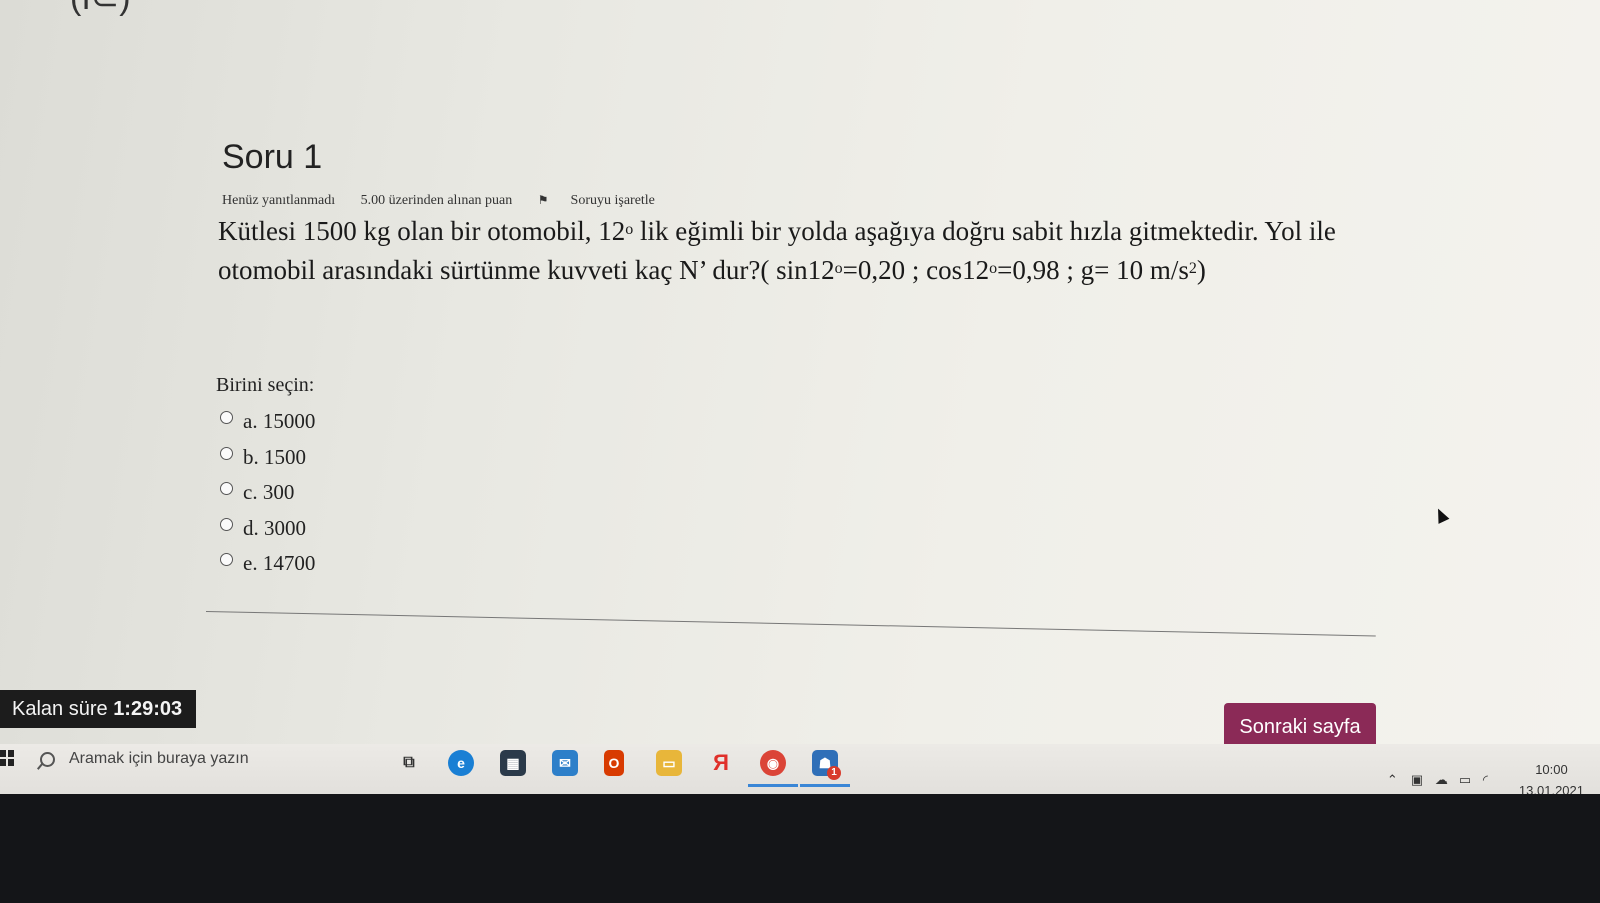 The height and width of the screenshot is (903, 1600). Describe the element at coordinates (279, 421) in the screenshot. I see `answer-option-label: a. 15000` at that location.